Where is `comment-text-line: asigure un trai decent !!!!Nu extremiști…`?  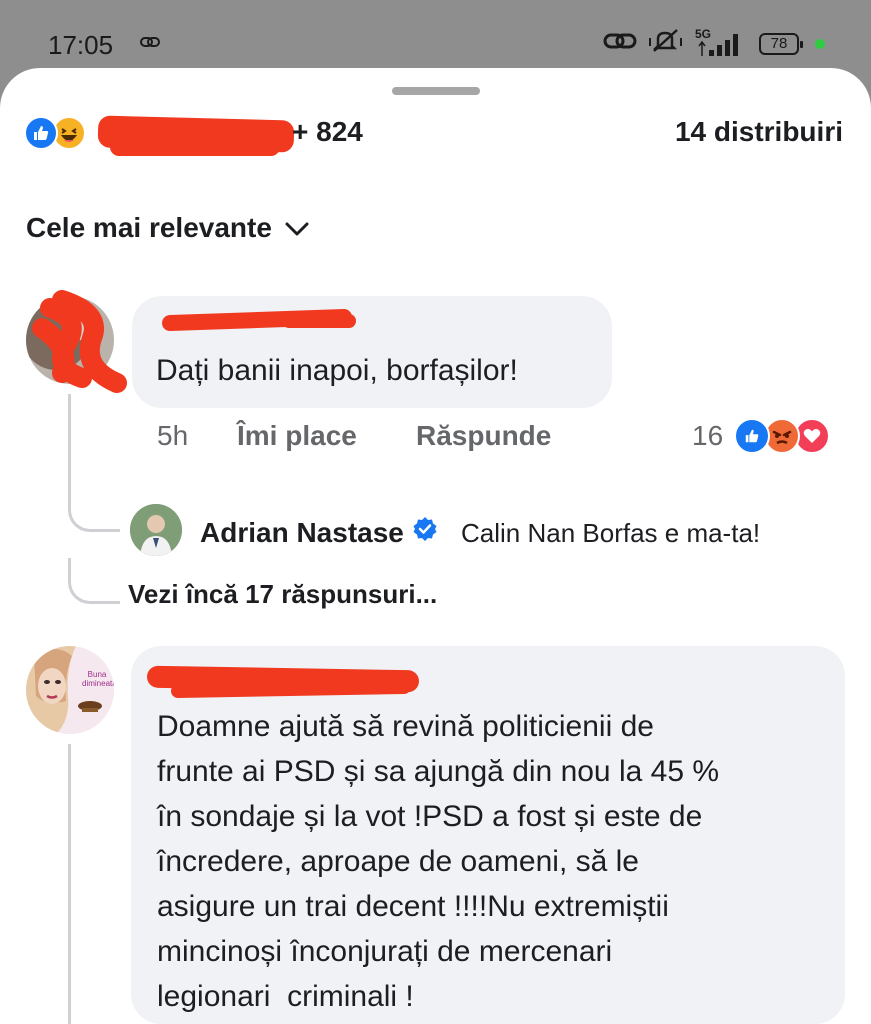 comment-text-line: asigure un trai decent !!!!Nu extremiști… is located at coordinates (413, 906).